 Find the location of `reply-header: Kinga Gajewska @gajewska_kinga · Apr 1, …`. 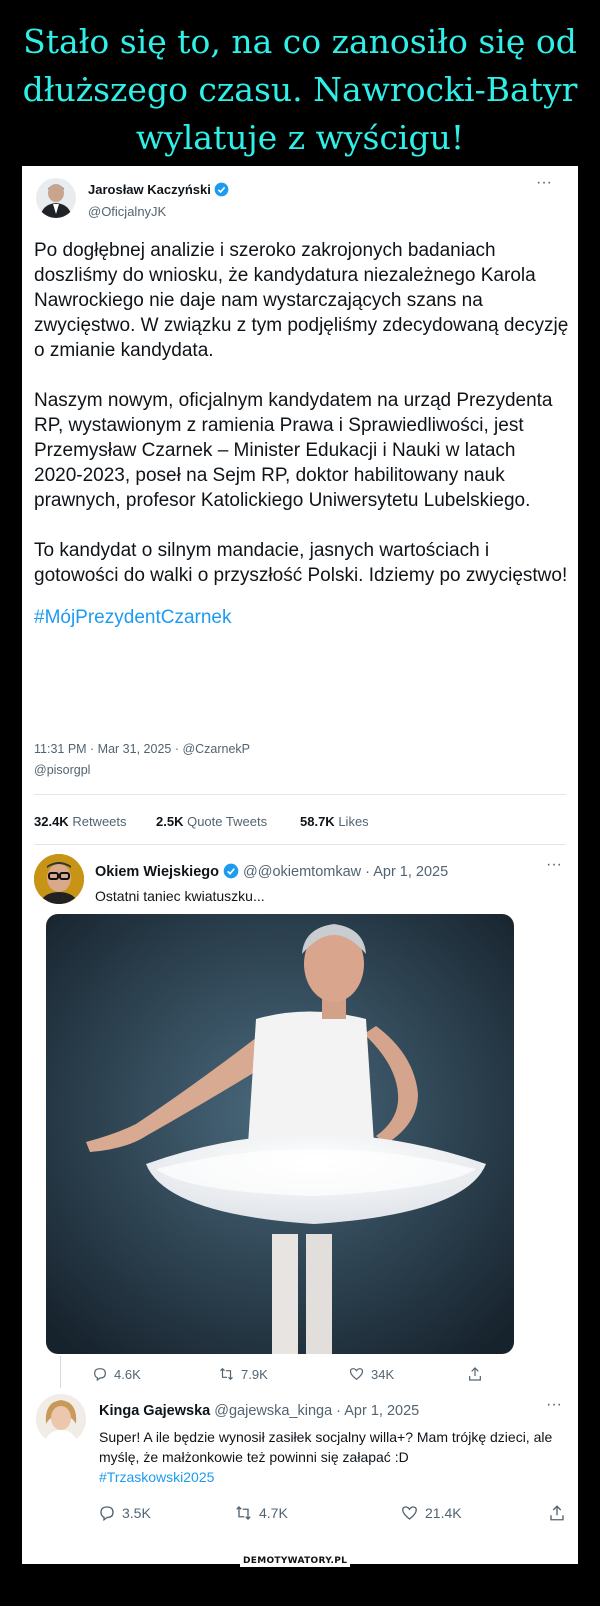

reply-header: Kinga Gajewska @gajewska_kinga · Apr 1, … is located at coordinates (259, 1411).